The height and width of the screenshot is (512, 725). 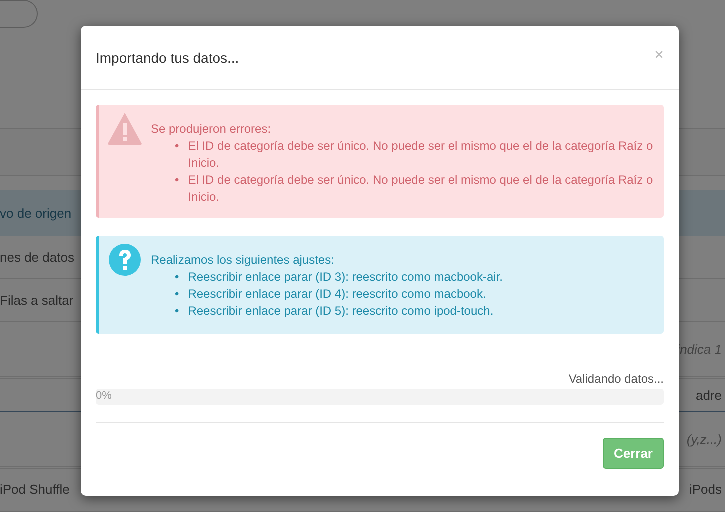 What do you see at coordinates (125, 129) in the screenshot?
I see `warning-icon` at bounding box center [125, 129].